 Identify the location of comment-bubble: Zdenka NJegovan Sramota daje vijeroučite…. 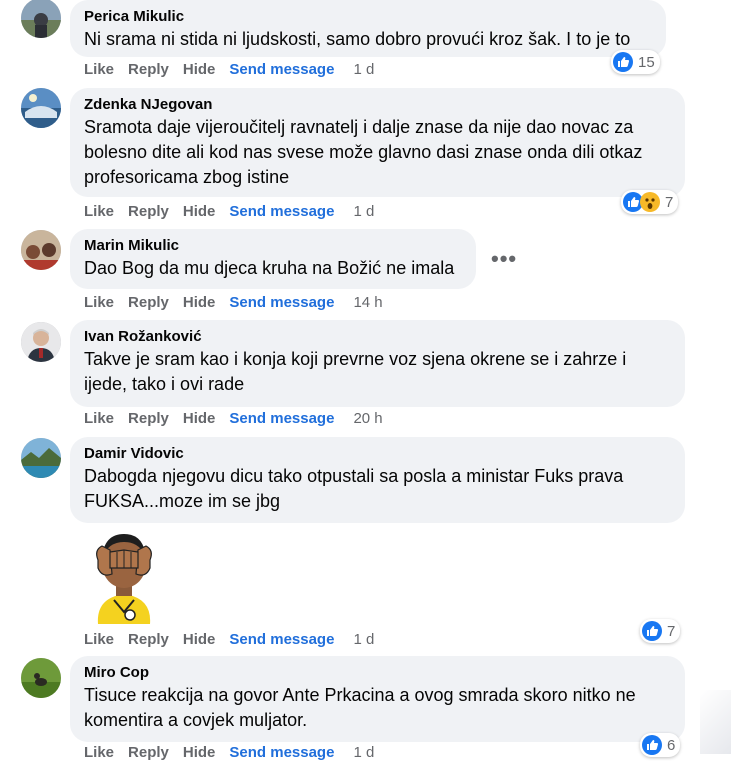
(377, 142).